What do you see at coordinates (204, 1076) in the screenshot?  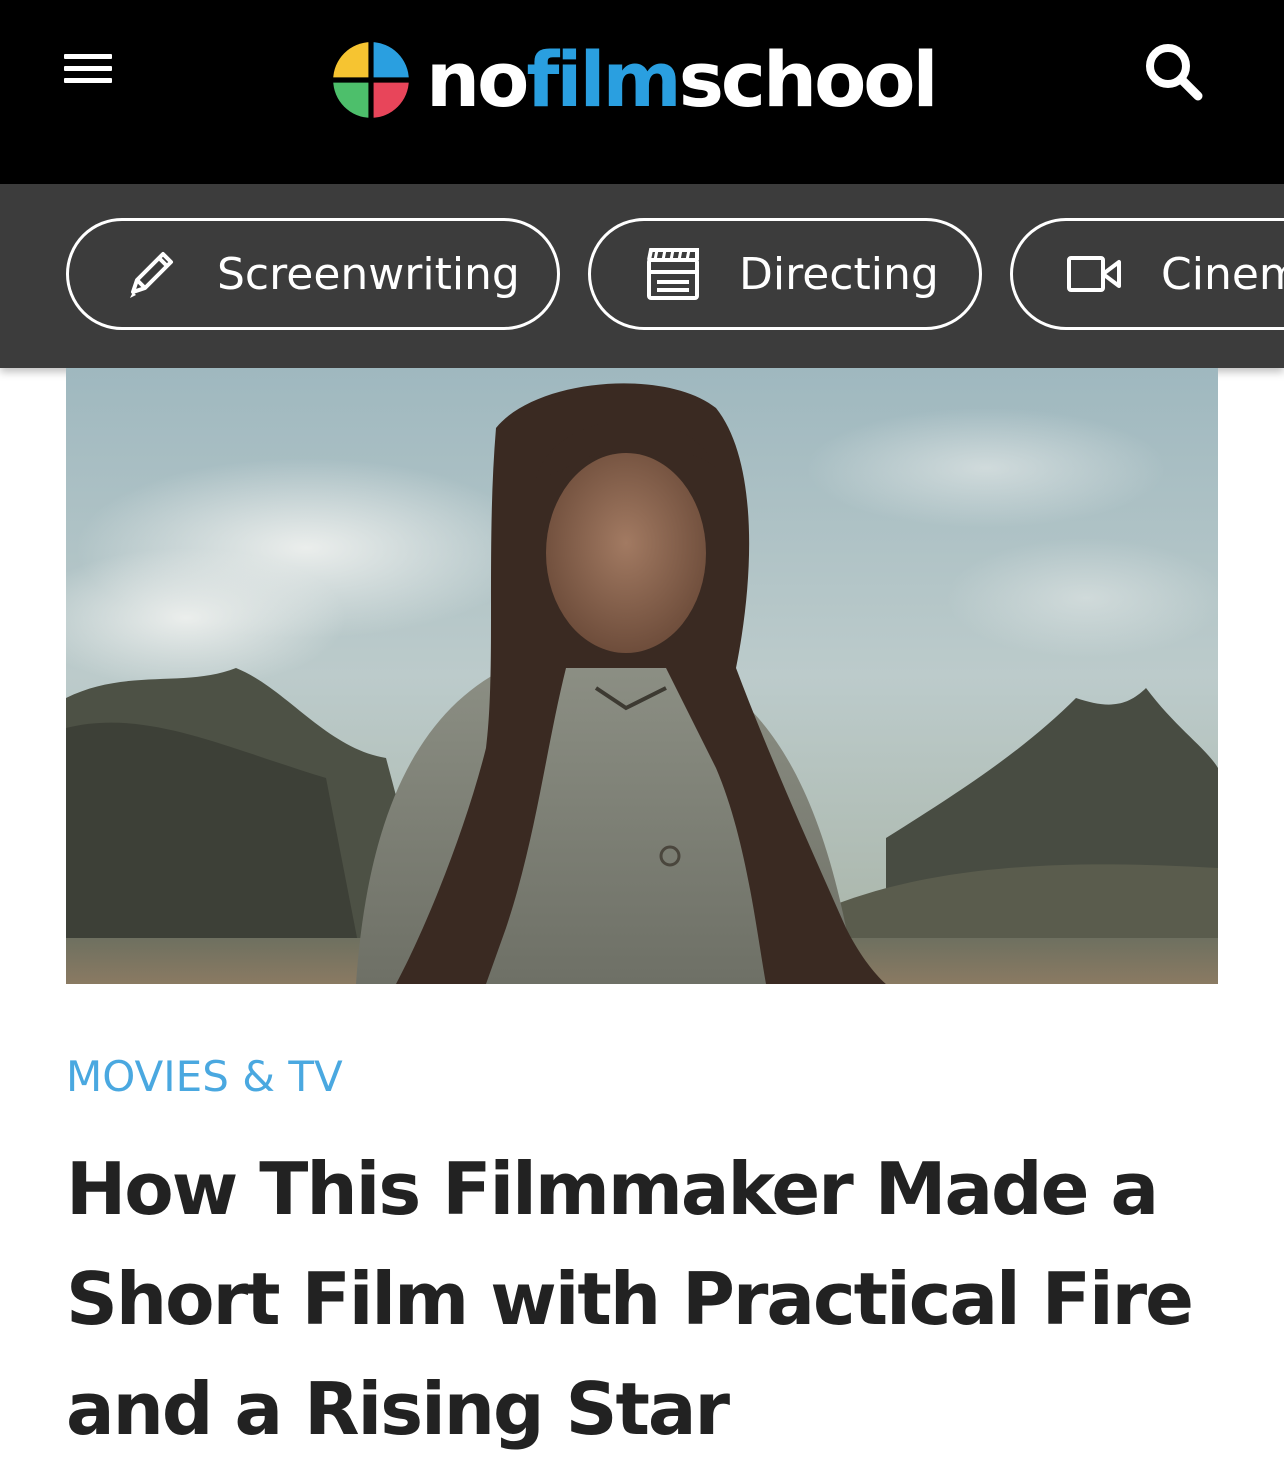 I see `article-category: MOVIES & TV` at bounding box center [204, 1076].